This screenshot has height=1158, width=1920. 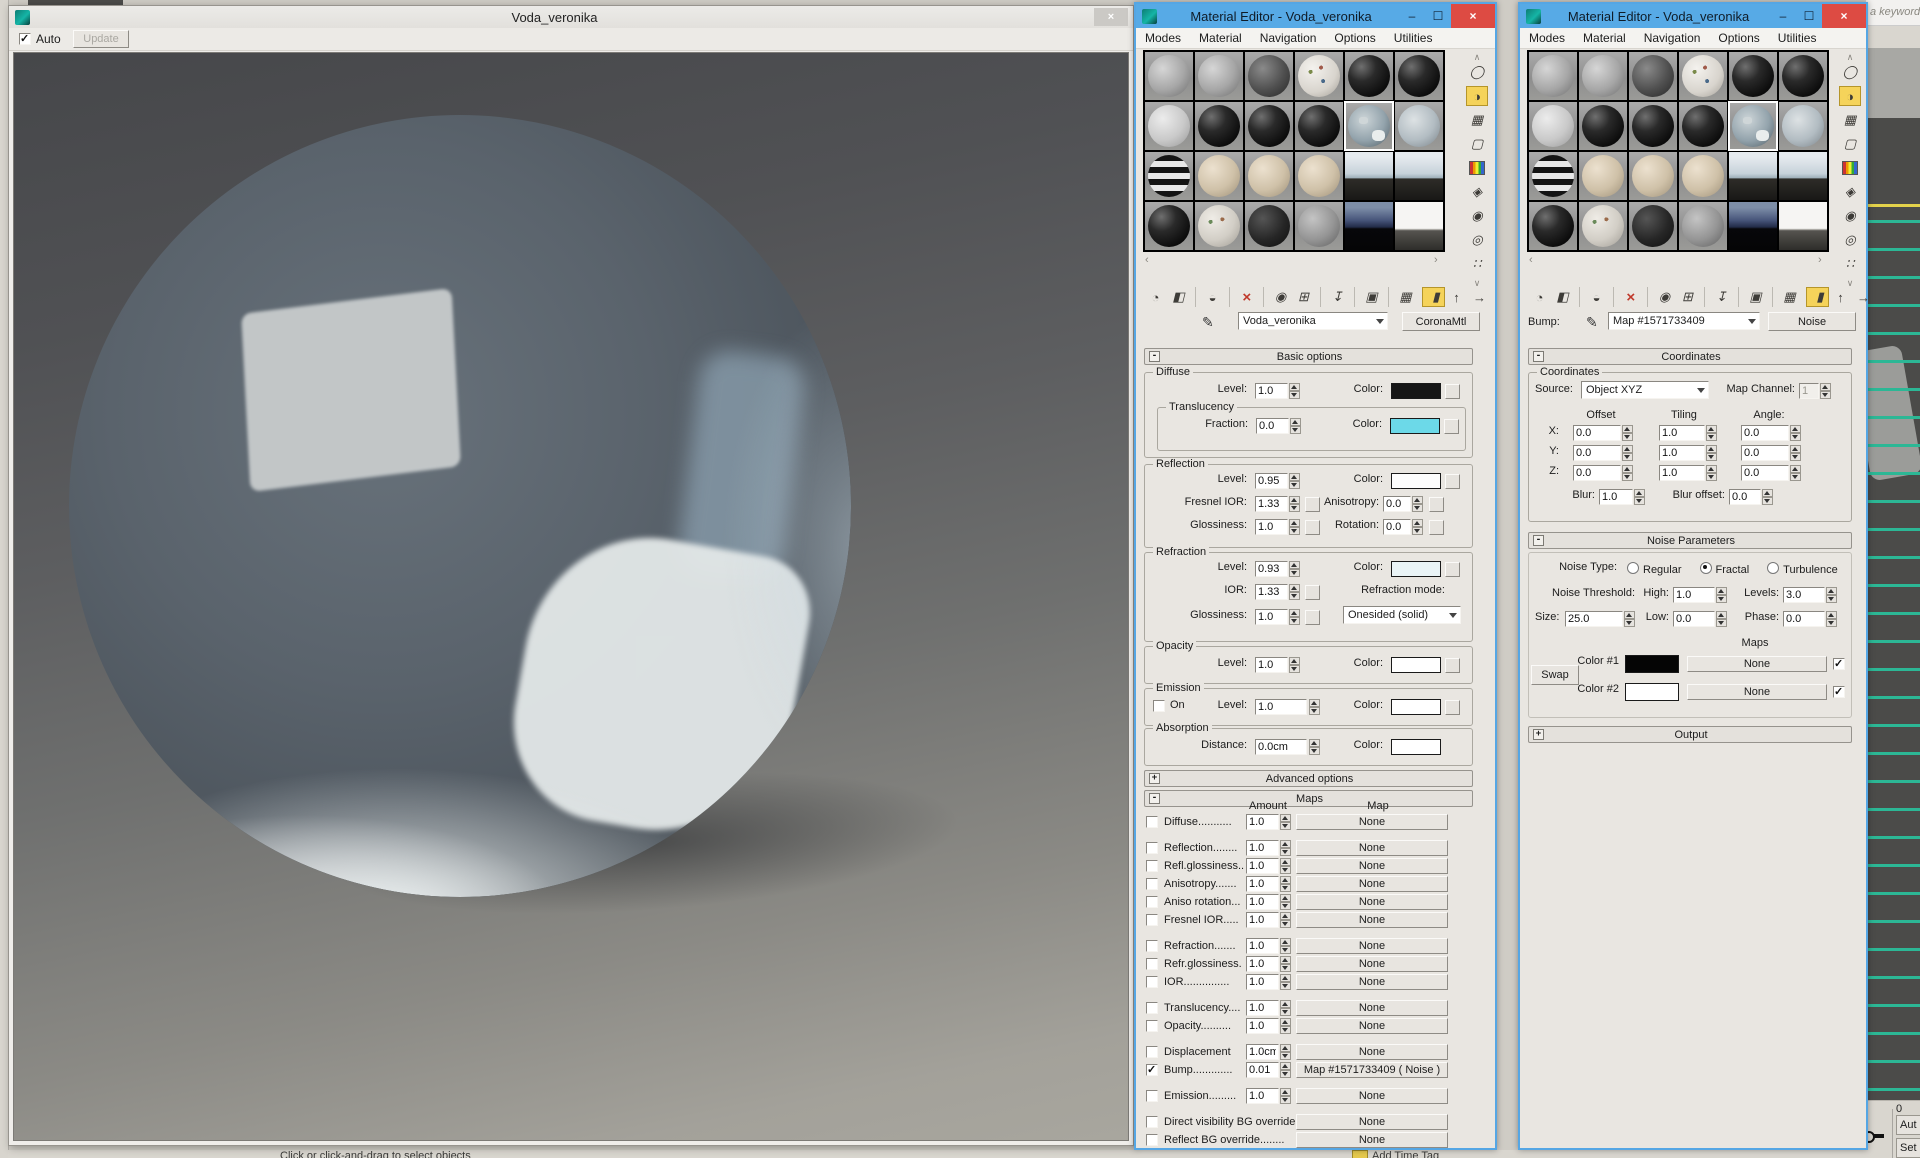 I want to click on eyedropper-icon: ✎, so click(x=1592, y=322).